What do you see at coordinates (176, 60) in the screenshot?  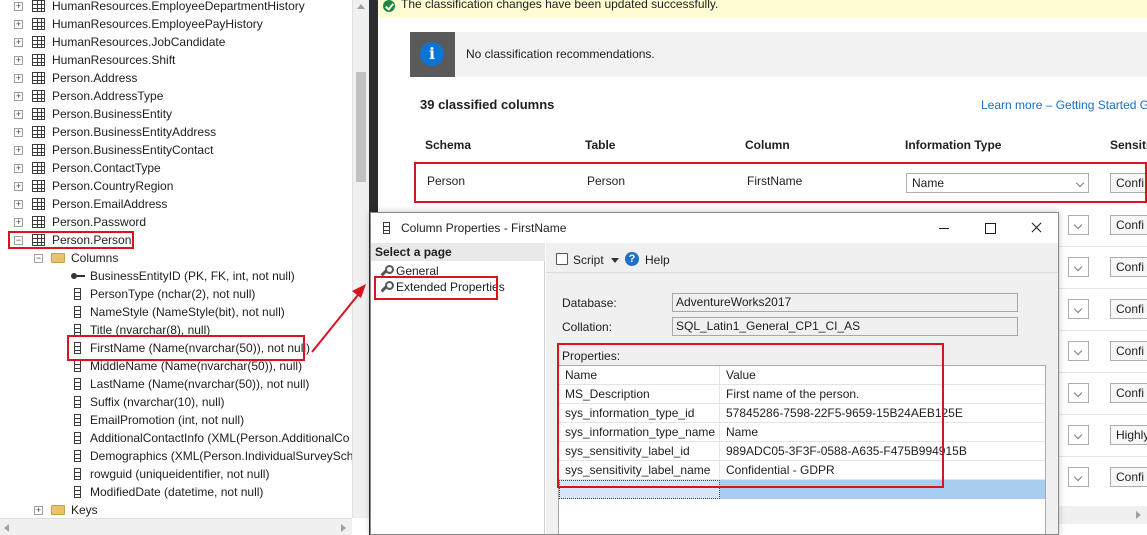 I see `tree-node-table: + HumanResources.Shift` at bounding box center [176, 60].